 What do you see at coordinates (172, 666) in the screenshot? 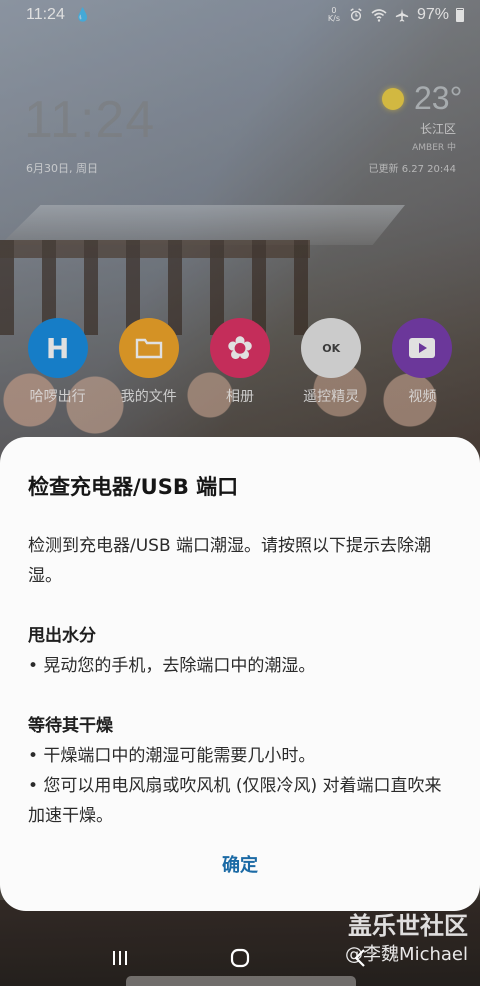
I see `section-item: • 晃动您的手机，去除端口中的潮湿。` at bounding box center [172, 666].